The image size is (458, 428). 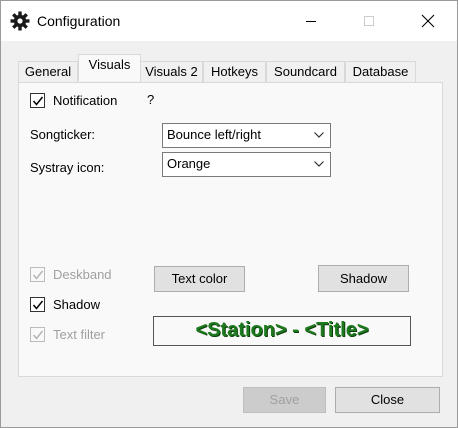 I want to click on tab-soundcard: Soundcard, so click(x=305, y=72).